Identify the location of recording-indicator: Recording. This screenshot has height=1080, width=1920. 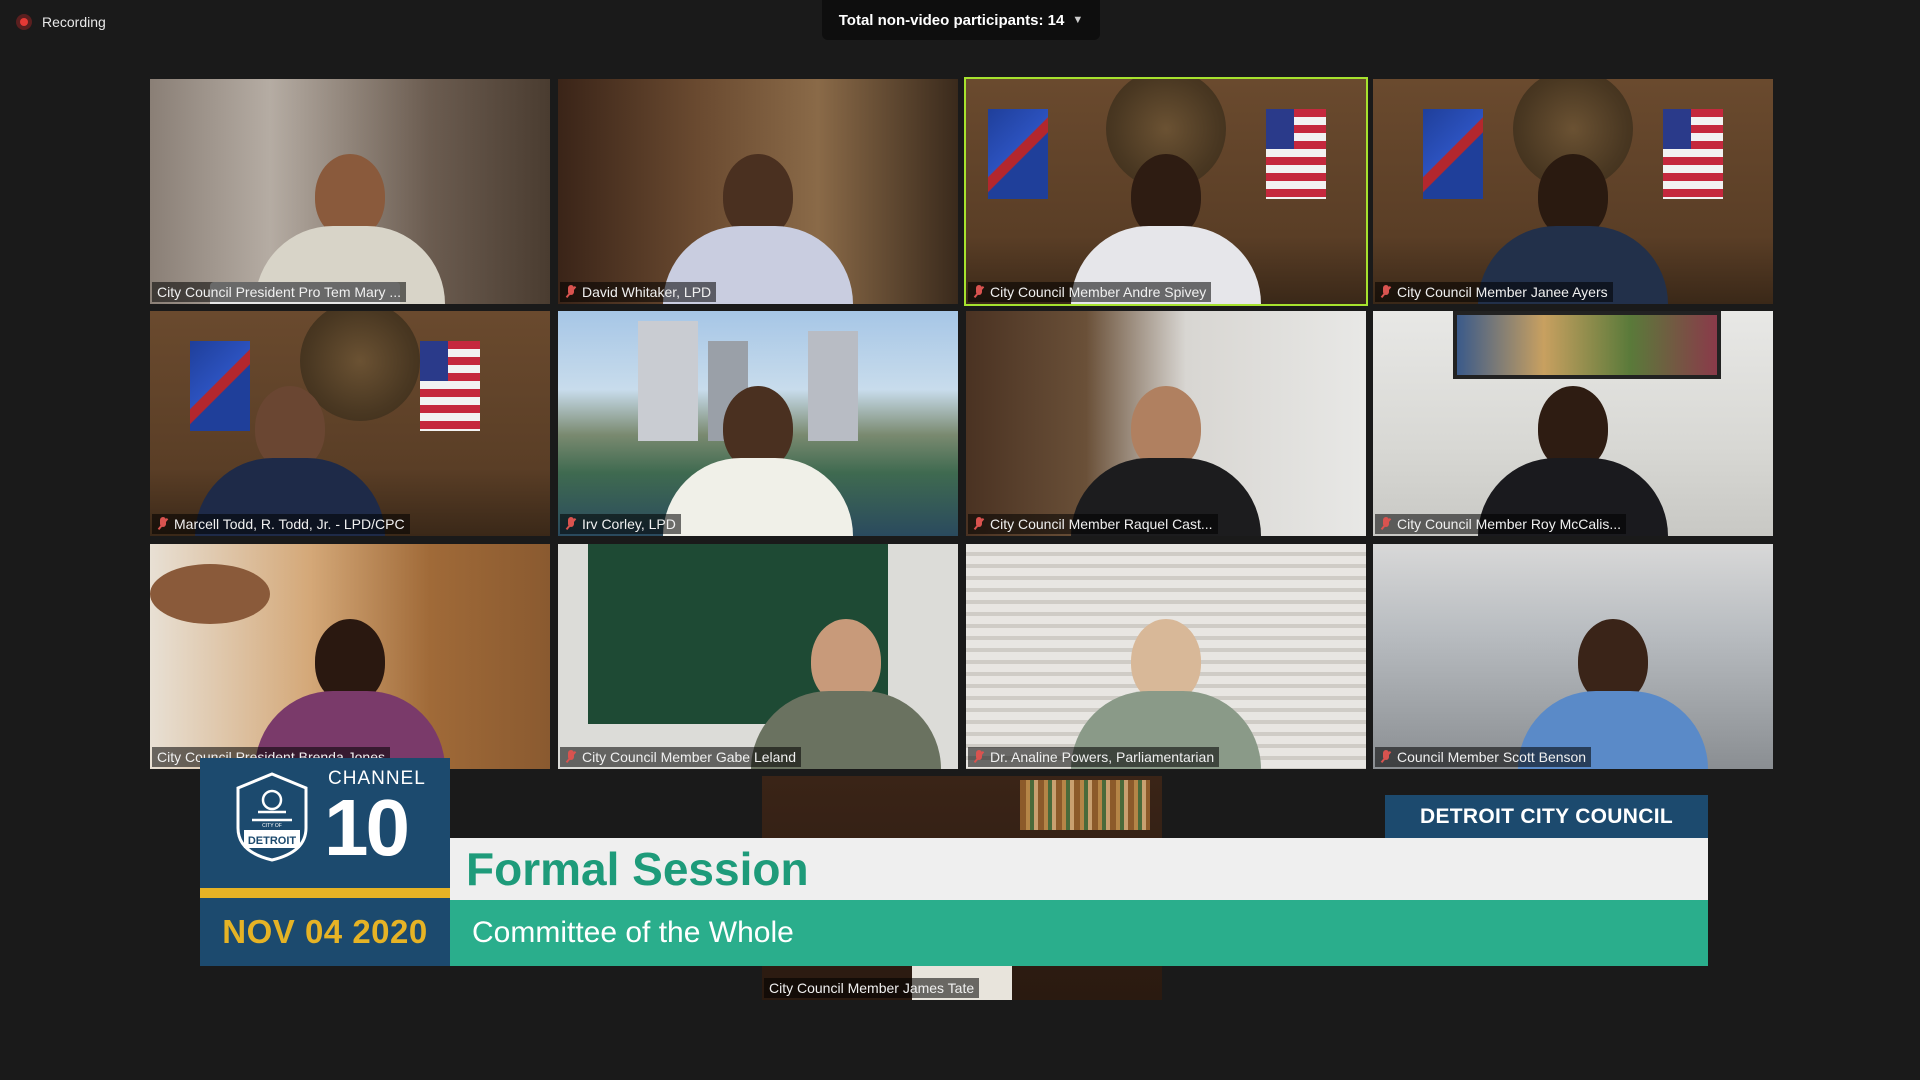
(61, 22).